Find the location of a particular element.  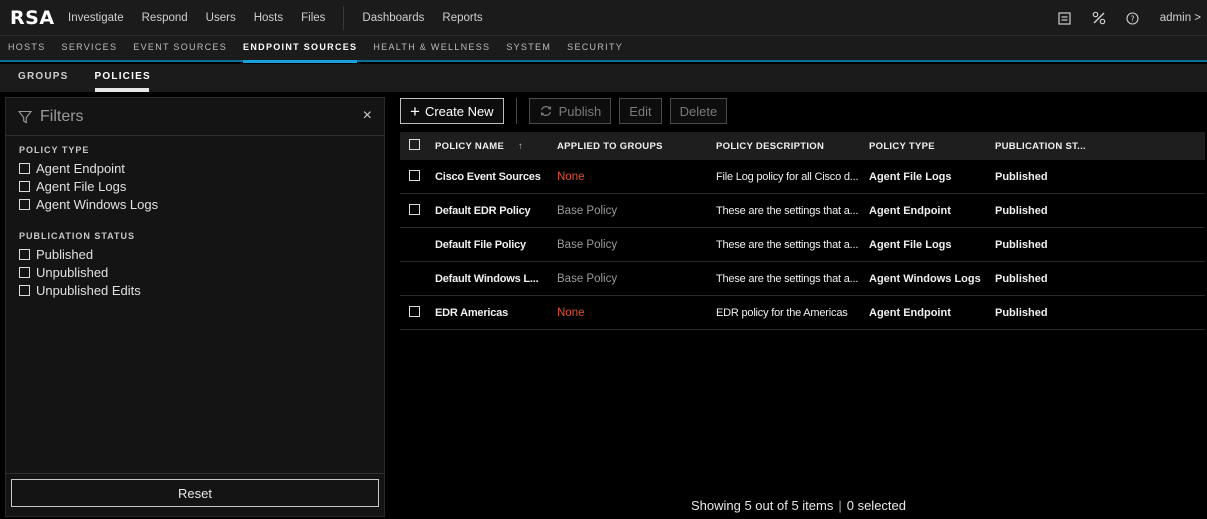

tab-services: SERVICES is located at coordinates (90, 48).